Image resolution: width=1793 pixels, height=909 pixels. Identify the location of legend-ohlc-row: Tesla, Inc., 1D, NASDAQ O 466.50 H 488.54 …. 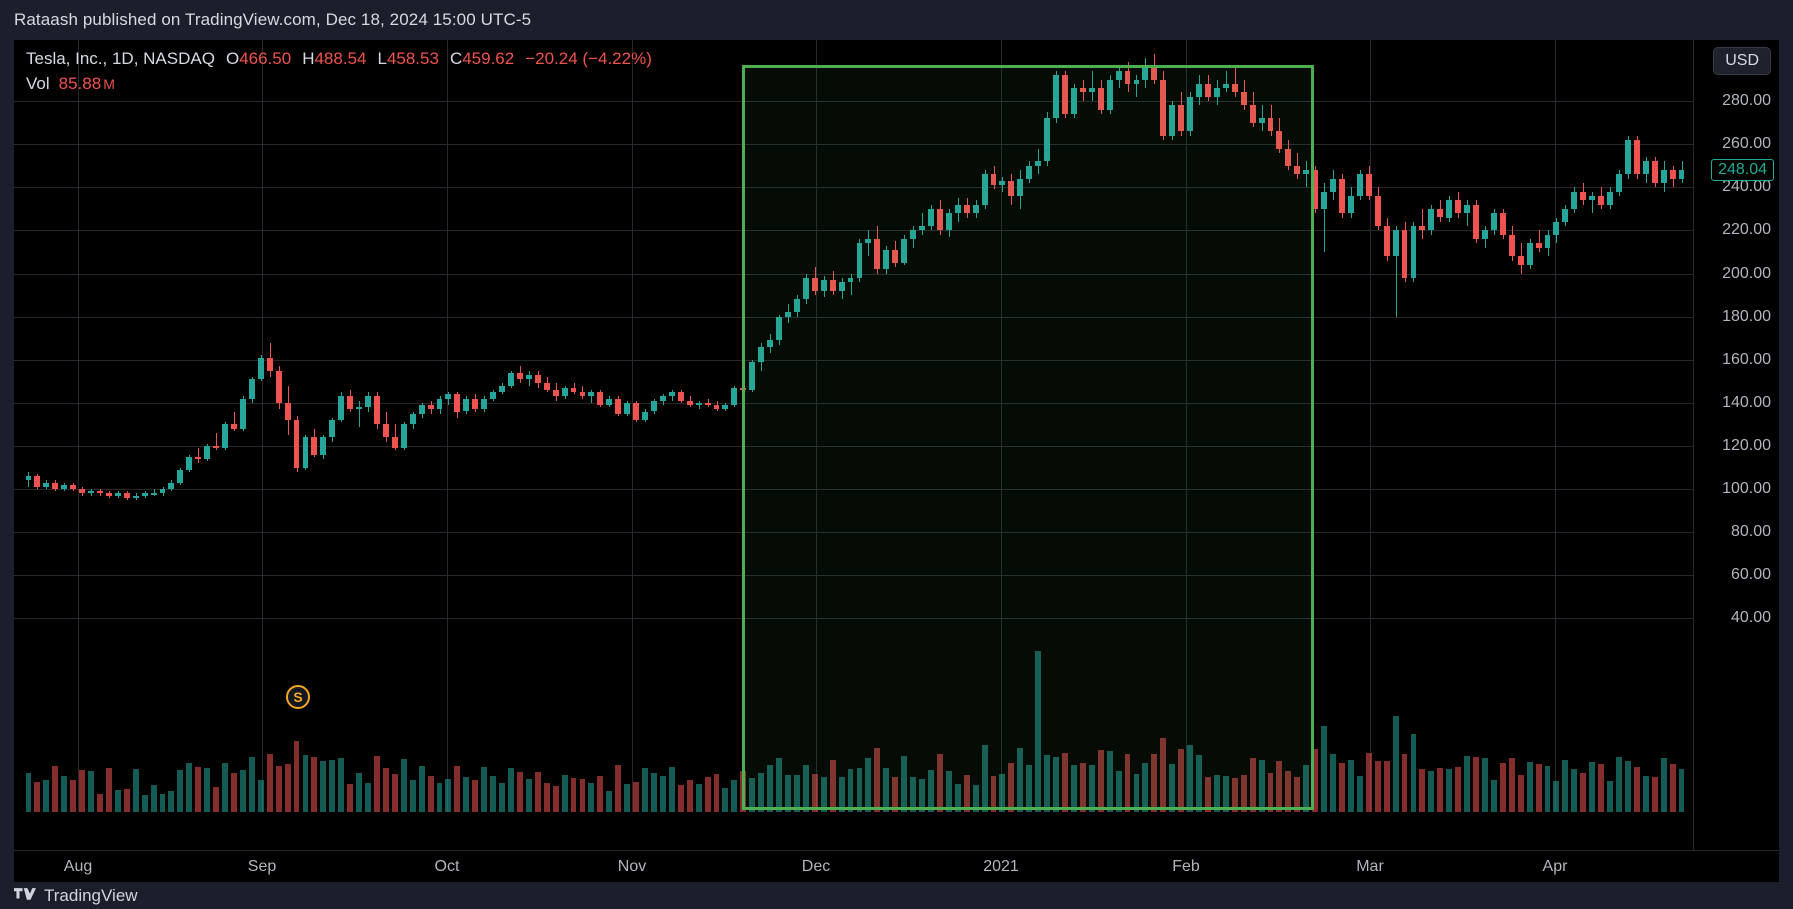
(339, 59).